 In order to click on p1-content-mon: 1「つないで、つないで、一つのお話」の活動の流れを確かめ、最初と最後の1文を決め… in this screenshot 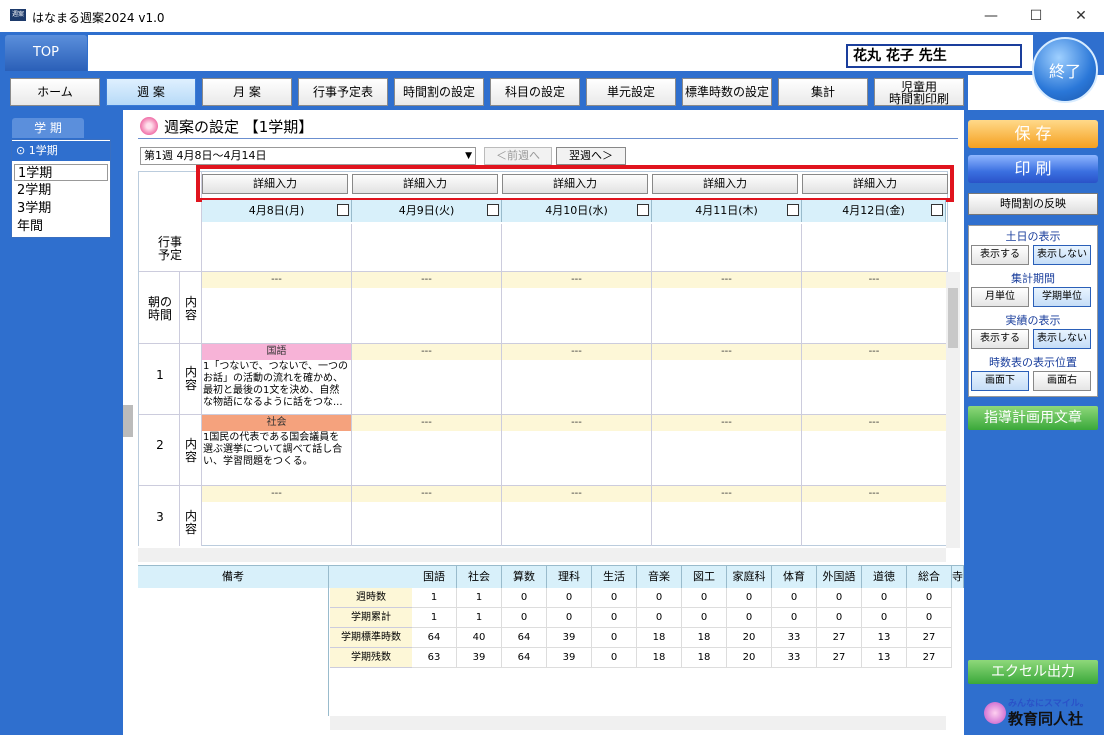, I will do `click(276, 386)`.